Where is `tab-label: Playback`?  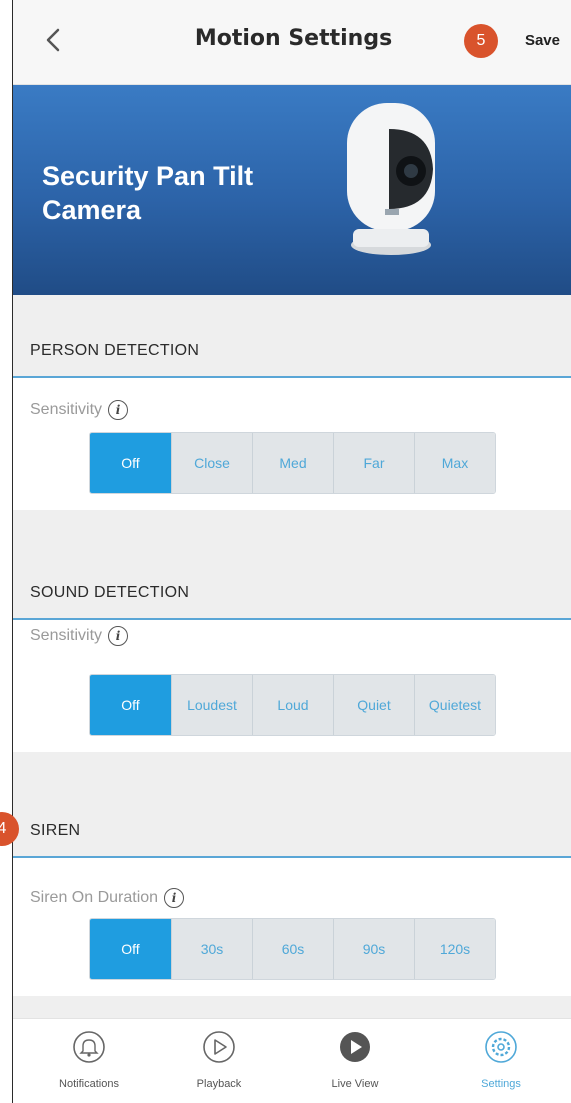
tab-label: Playback is located at coordinates (219, 1084).